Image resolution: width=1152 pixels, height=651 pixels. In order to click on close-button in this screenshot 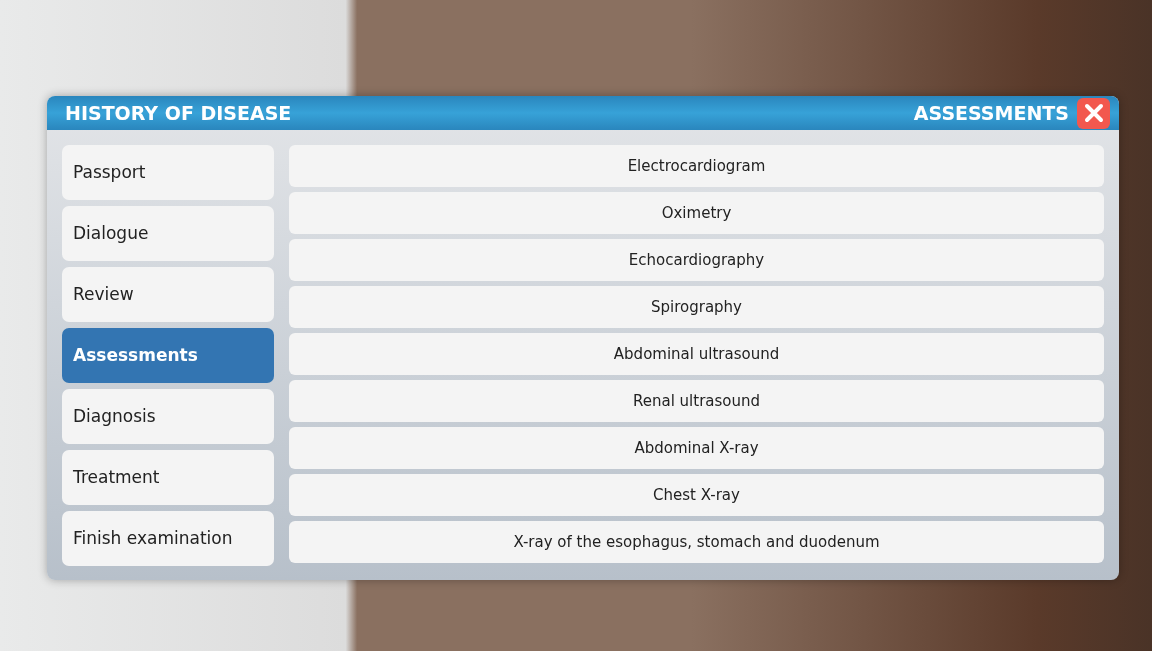, I will do `click(1093, 113)`.